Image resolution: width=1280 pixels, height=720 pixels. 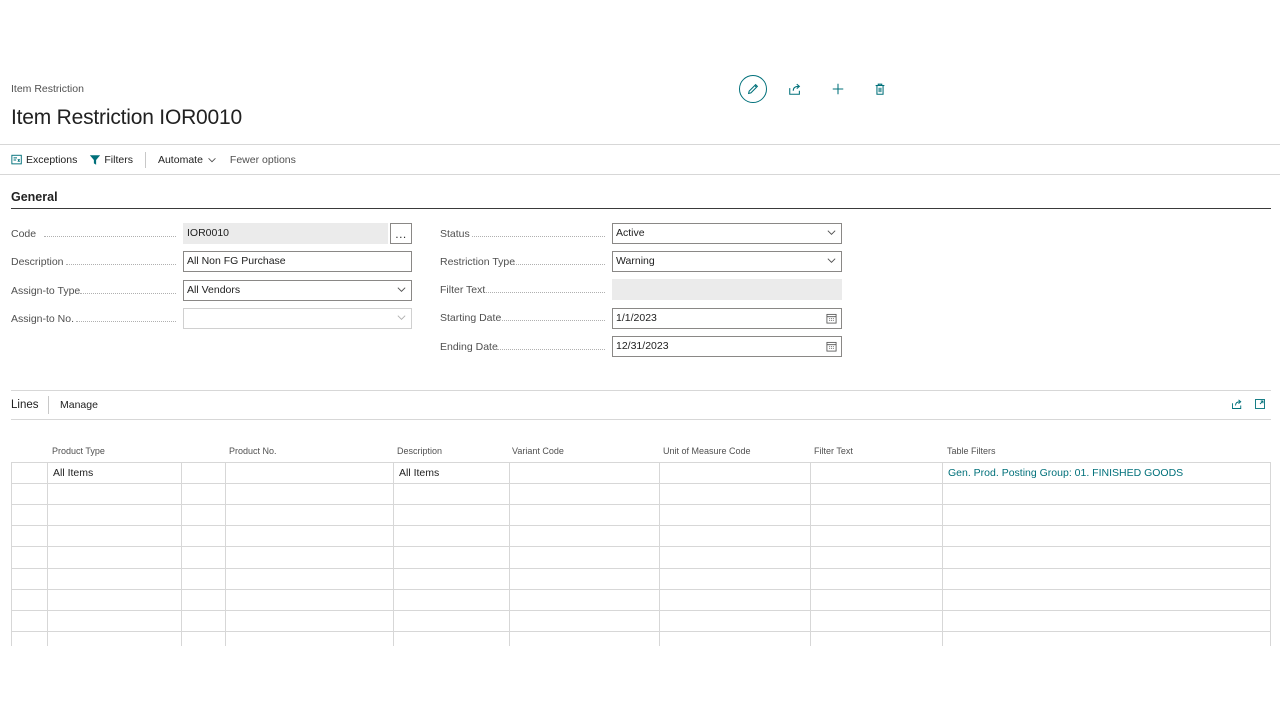 I want to click on description-label: Description, so click(x=37, y=262).